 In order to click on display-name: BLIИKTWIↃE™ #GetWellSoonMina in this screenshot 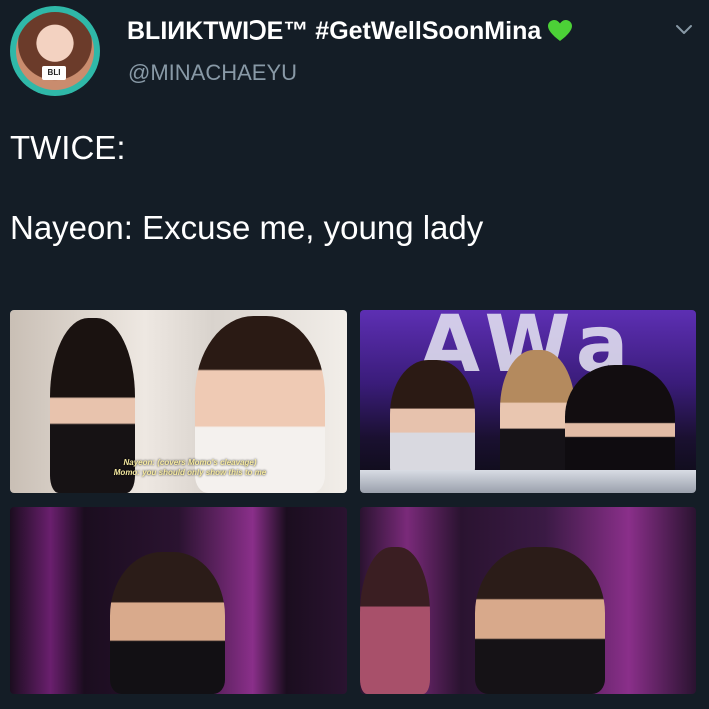, I will do `click(350, 31)`.